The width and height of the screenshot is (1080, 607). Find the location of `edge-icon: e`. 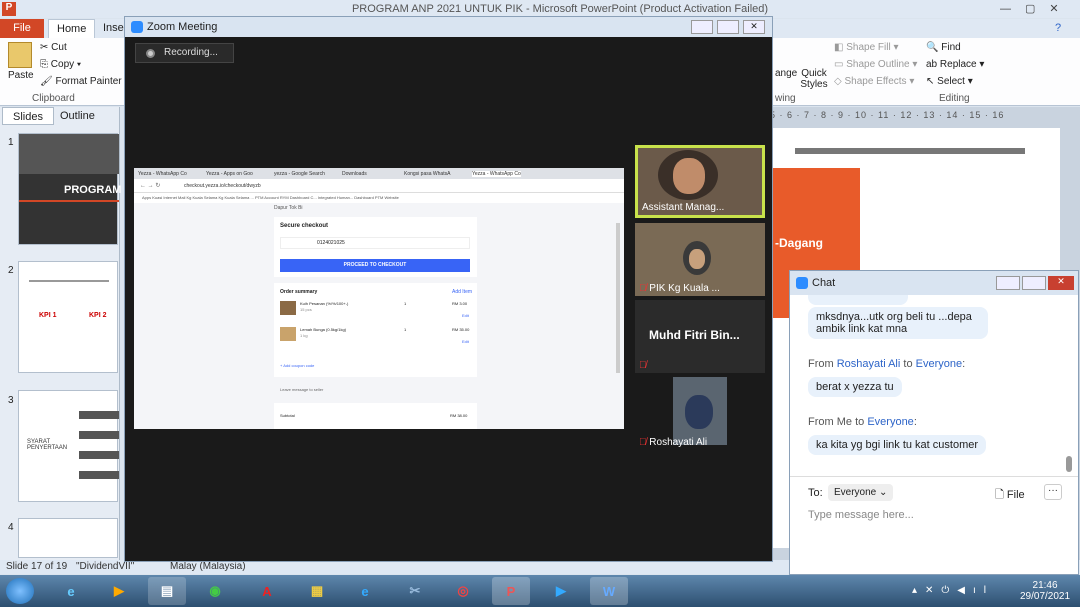

edge-icon: e is located at coordinates (365, 591).